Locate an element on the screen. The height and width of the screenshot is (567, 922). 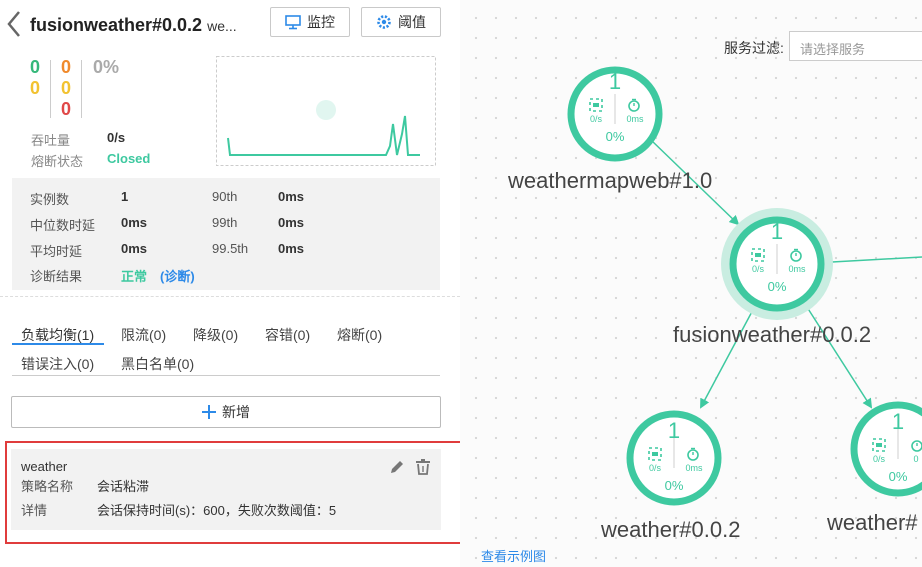
edit-pencil-icon is located at coordinates (397, 467).